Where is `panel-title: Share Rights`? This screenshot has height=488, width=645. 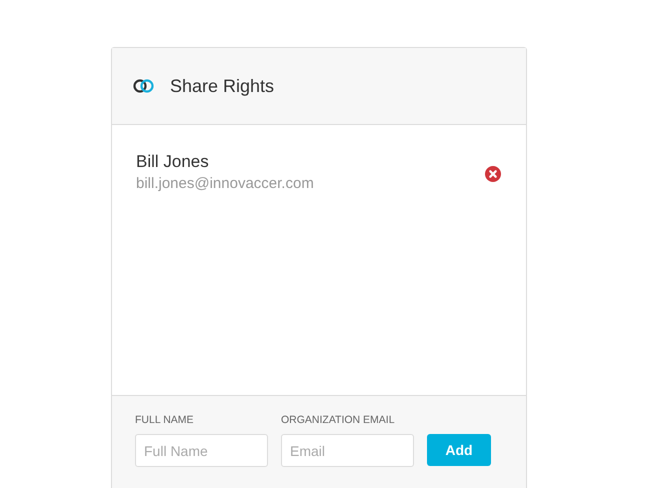
panel-title: Share Rights is located at coordinates (222, 86).